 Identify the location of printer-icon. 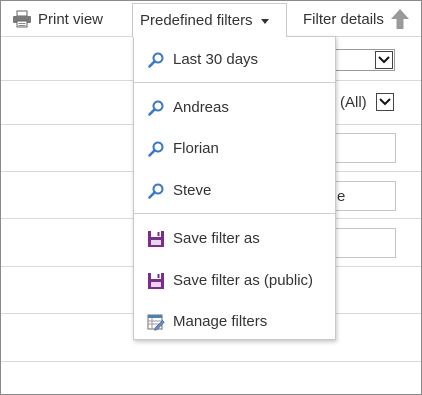
(22, 19).